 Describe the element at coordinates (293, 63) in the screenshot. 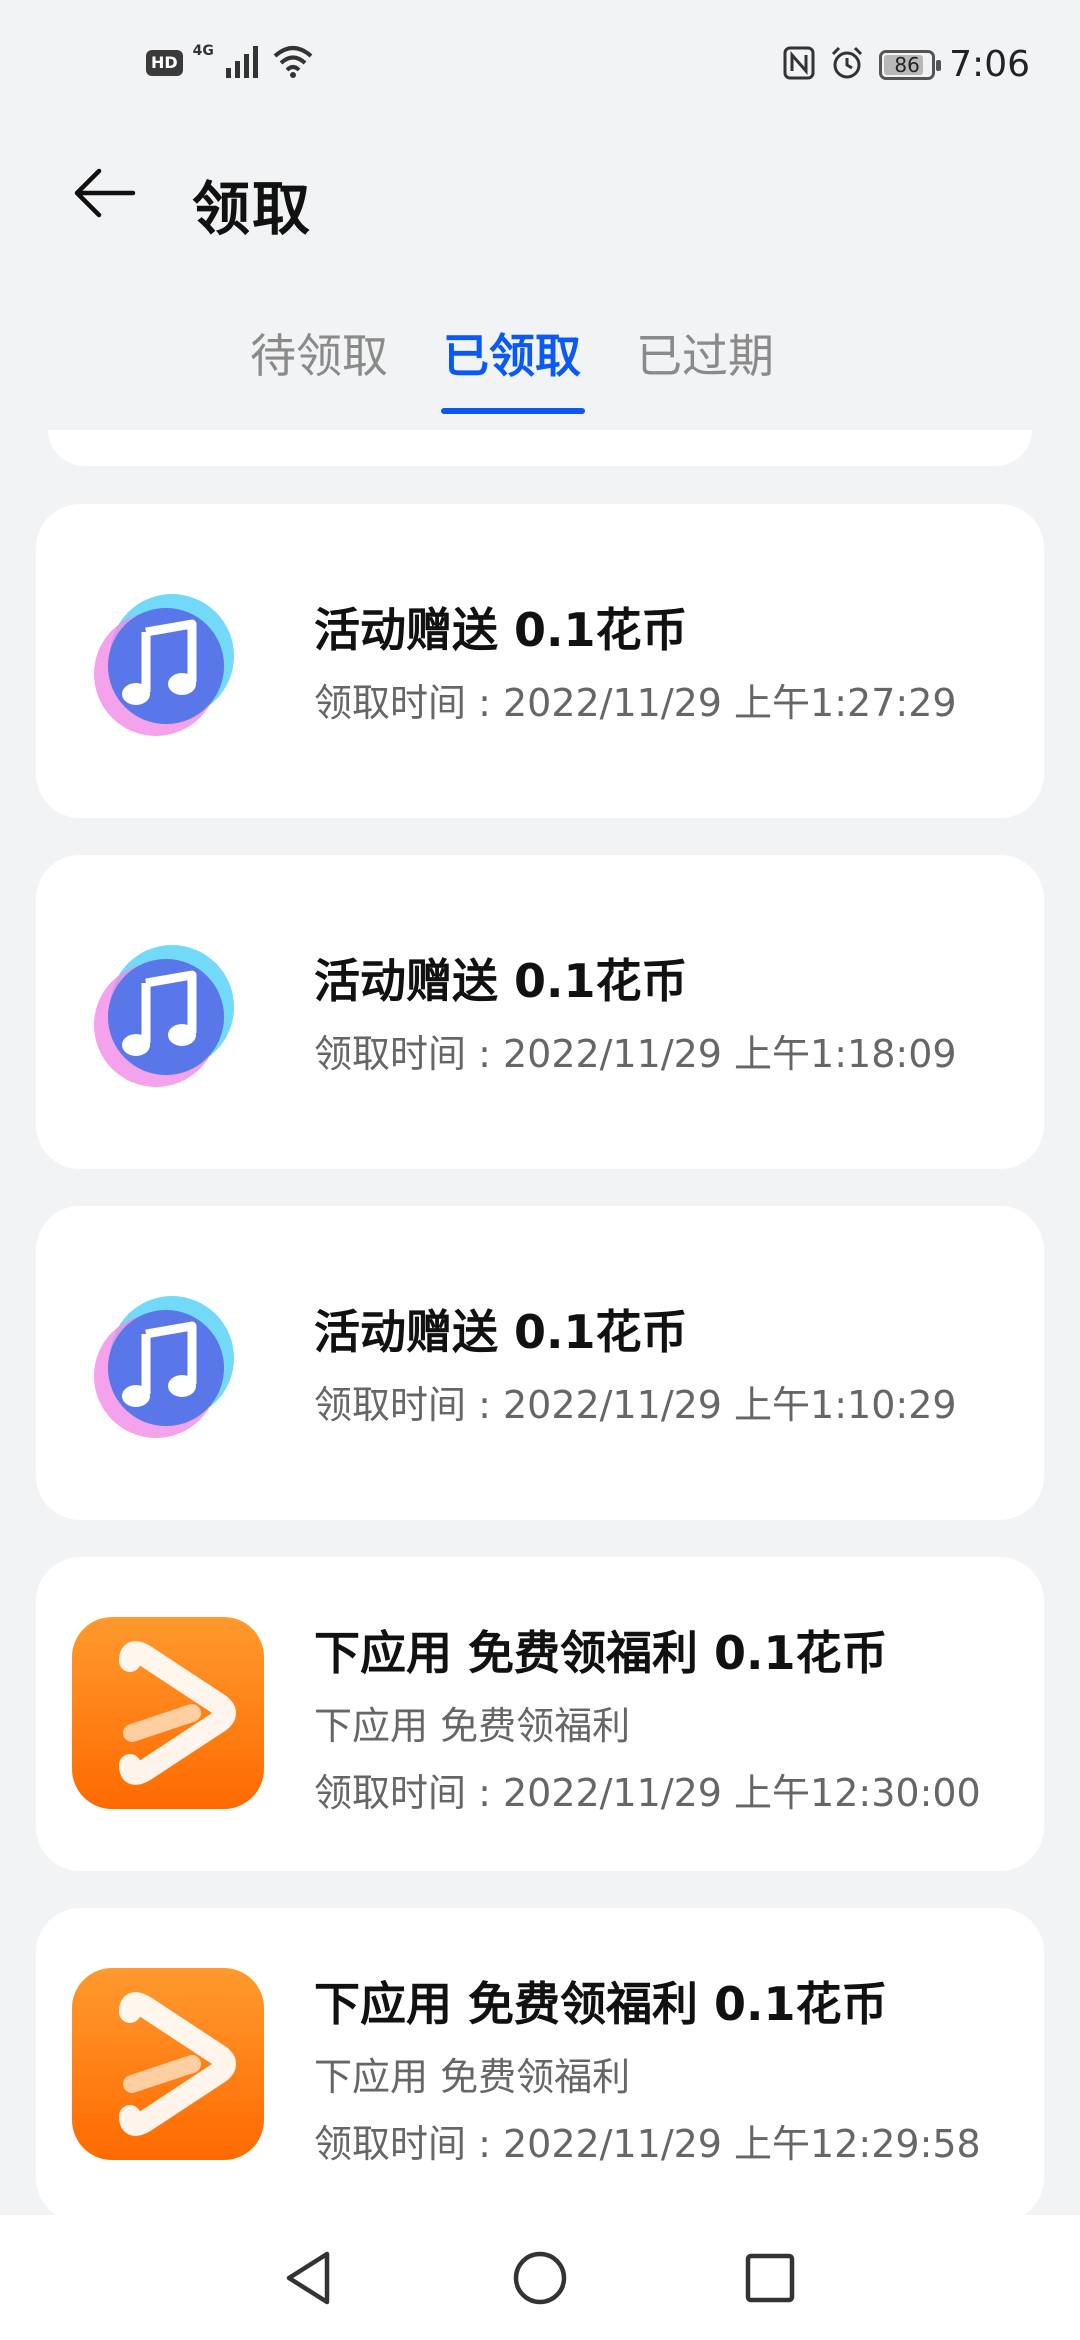

I see `wifi-icon` at that location.